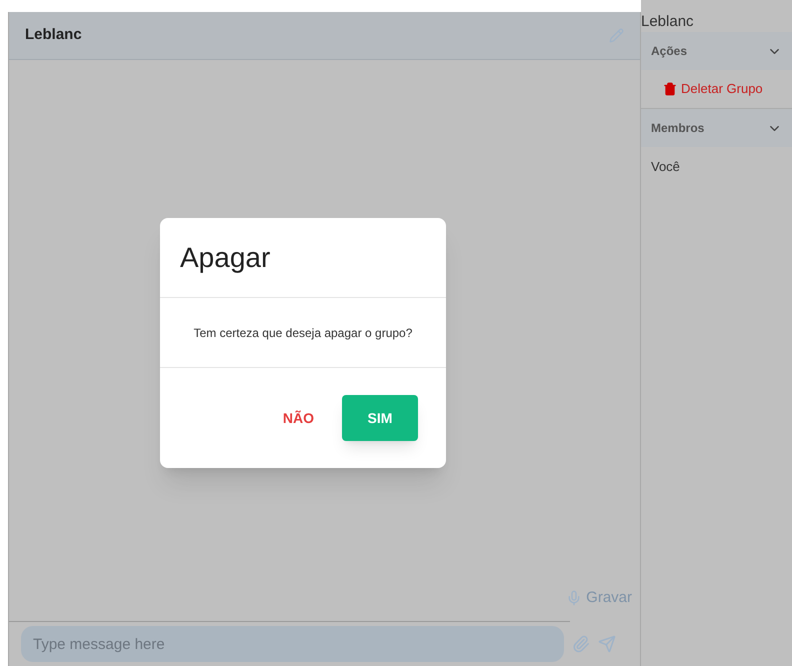  Describe the element at coordinates (722, 89) in the screenshot. I see `delete-group-link: Deletar Grupo` at that location.